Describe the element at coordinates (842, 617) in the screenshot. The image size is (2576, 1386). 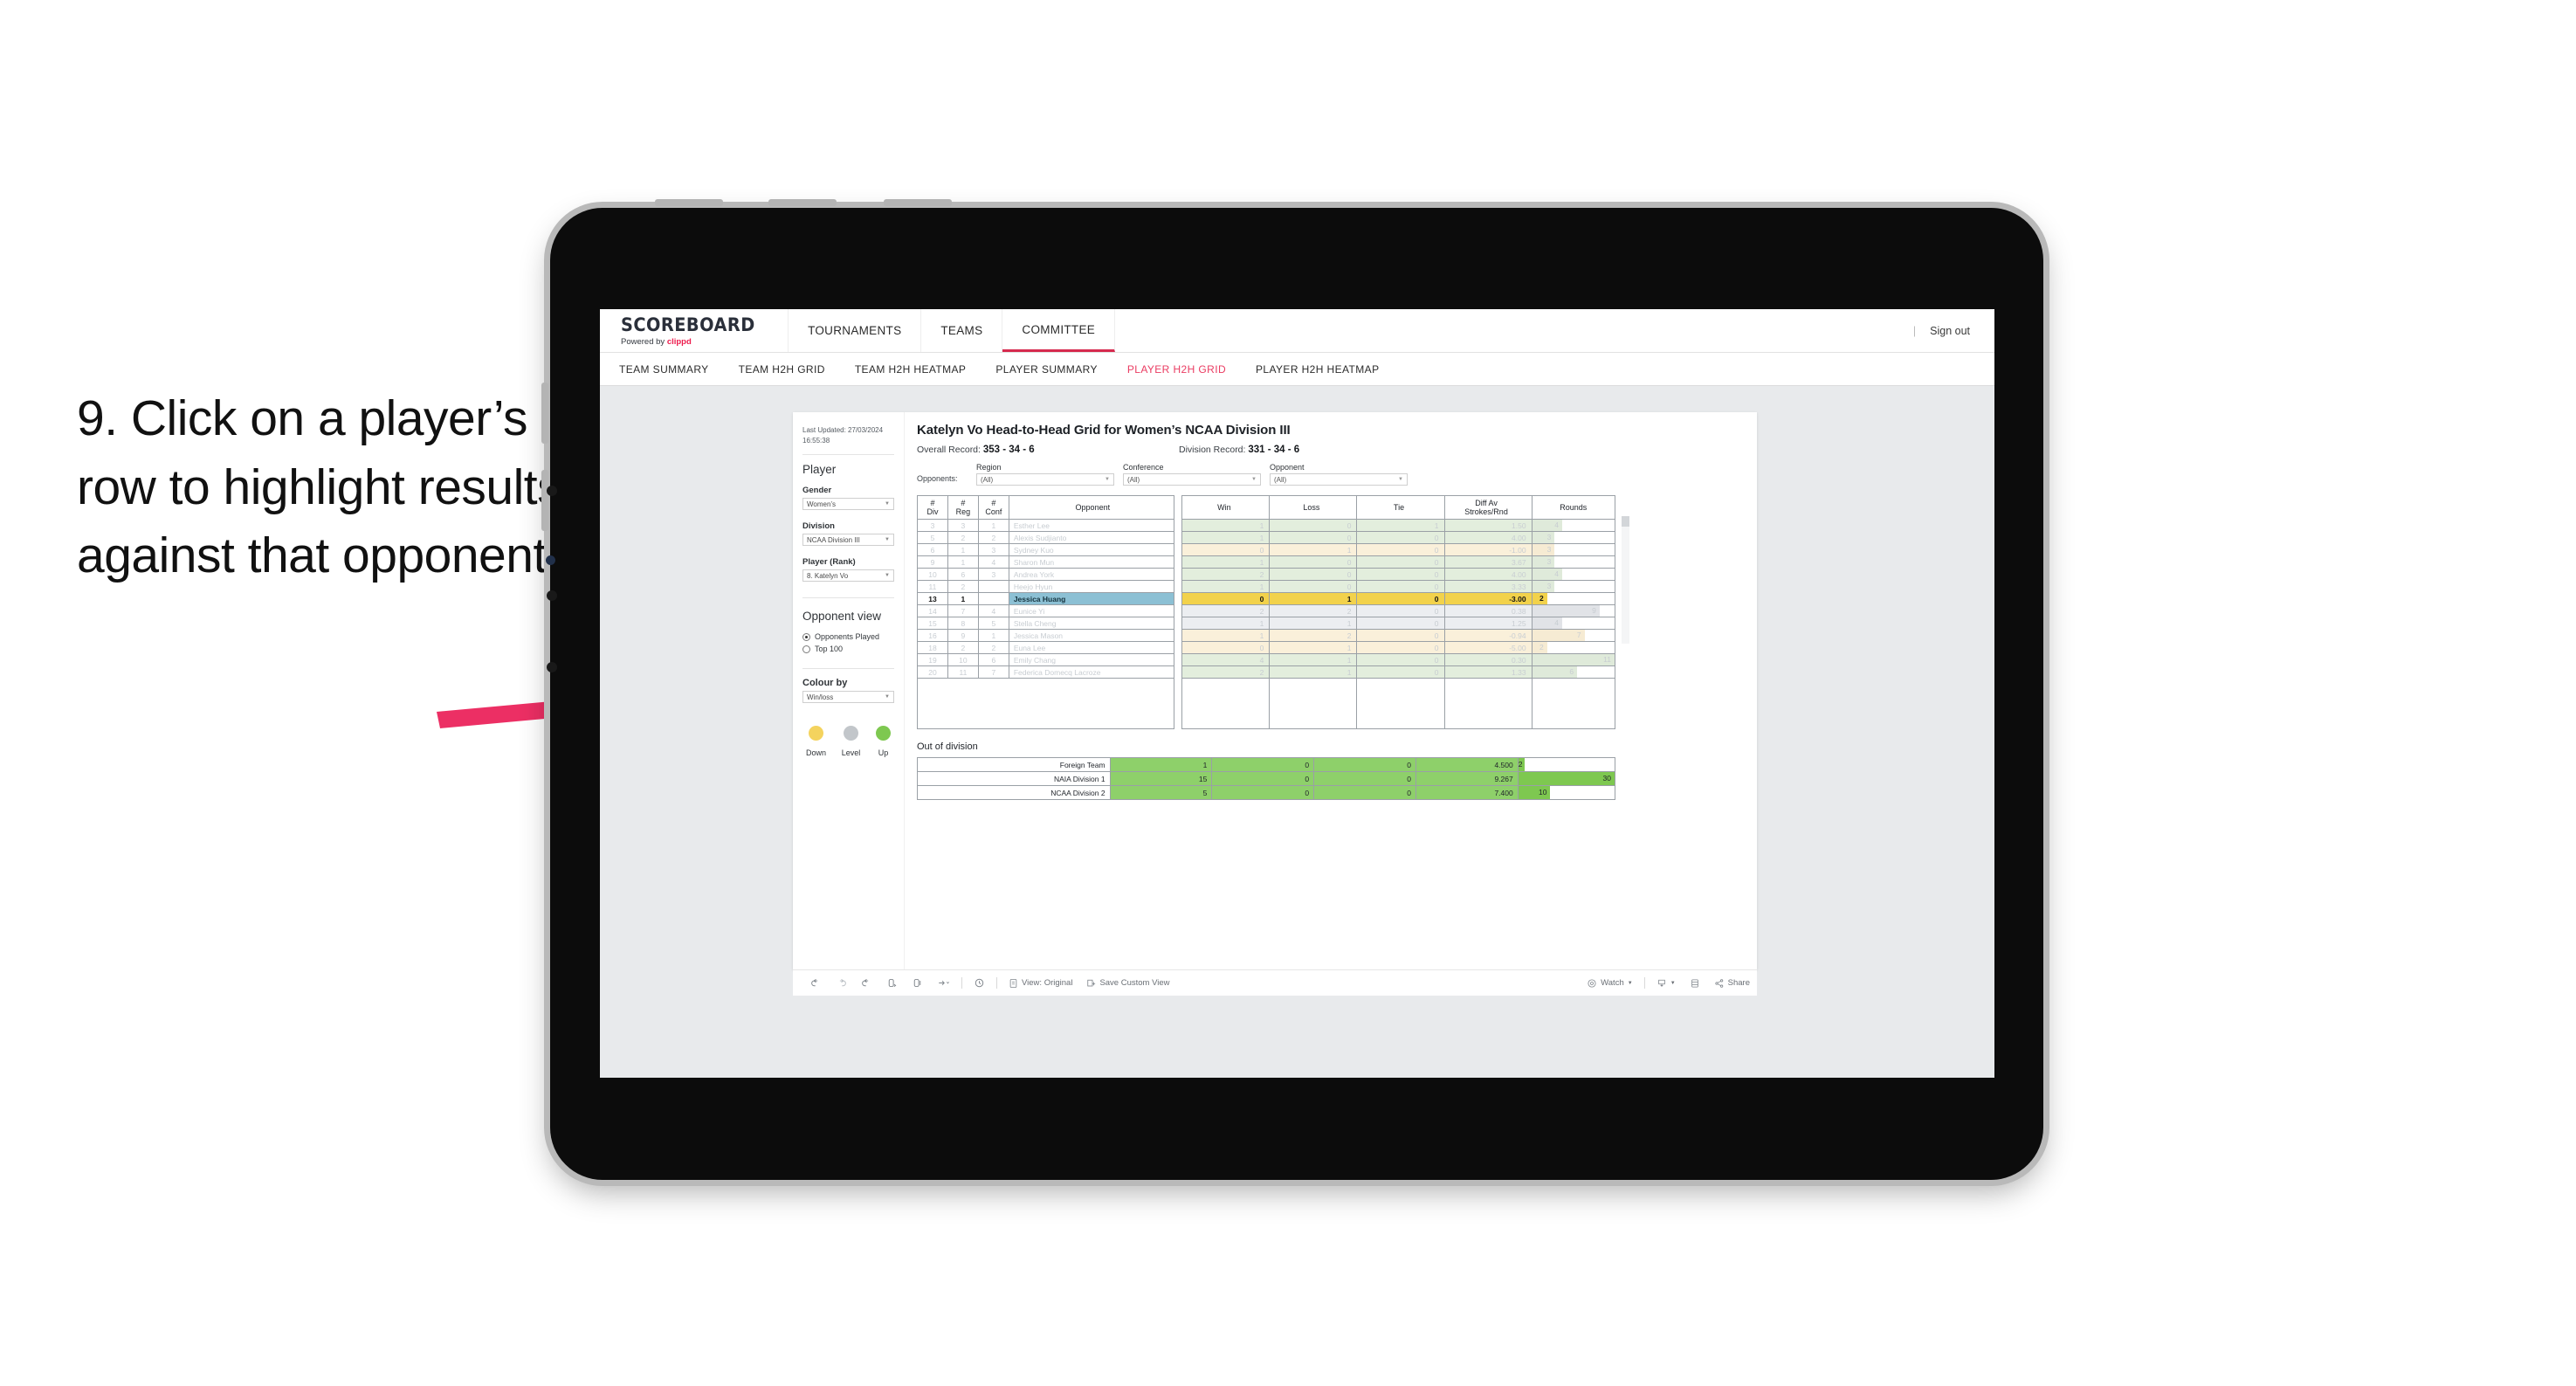
I see `opponent-view-title: Opponent view` at that location.